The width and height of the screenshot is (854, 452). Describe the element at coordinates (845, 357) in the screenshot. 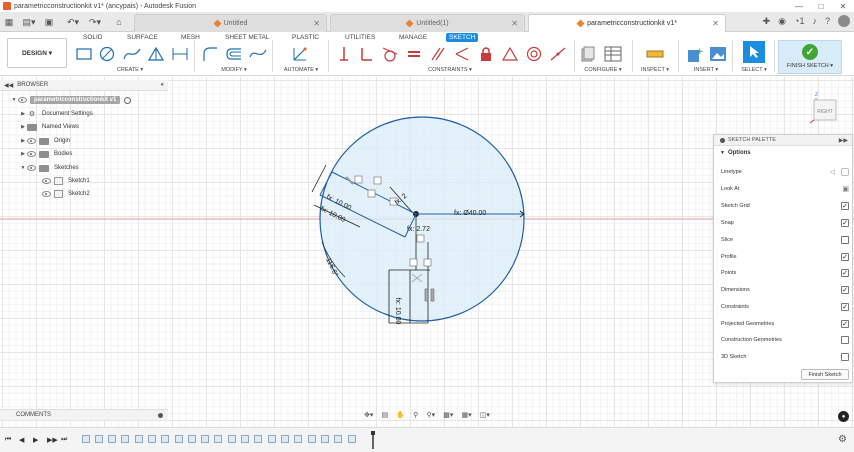

I see `3d-sketch-checkbox` at that location.